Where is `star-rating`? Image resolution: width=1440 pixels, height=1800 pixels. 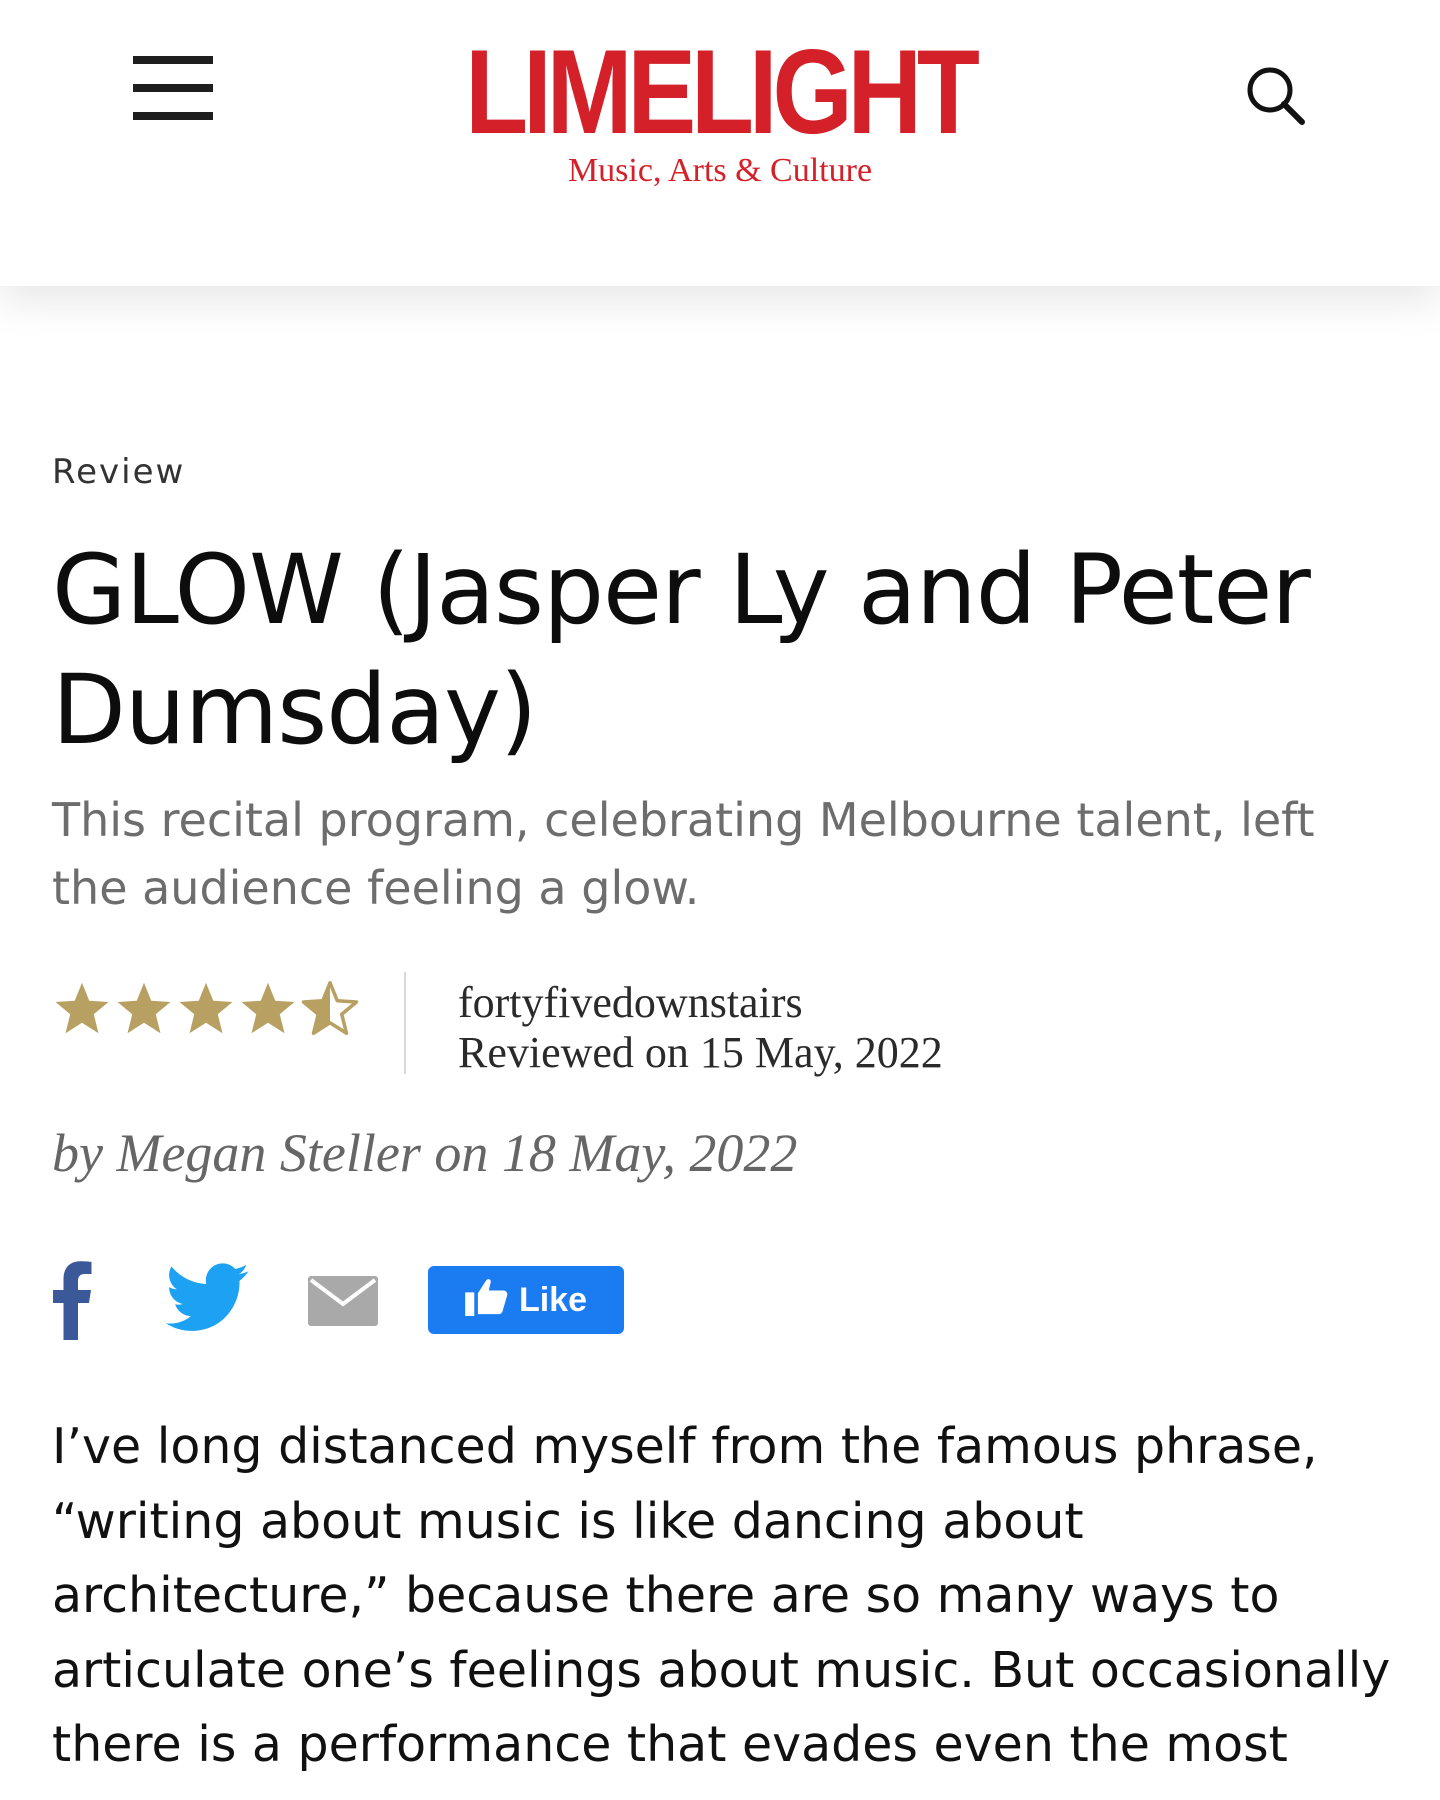 star-rating is located at coordinates (206, 1015).